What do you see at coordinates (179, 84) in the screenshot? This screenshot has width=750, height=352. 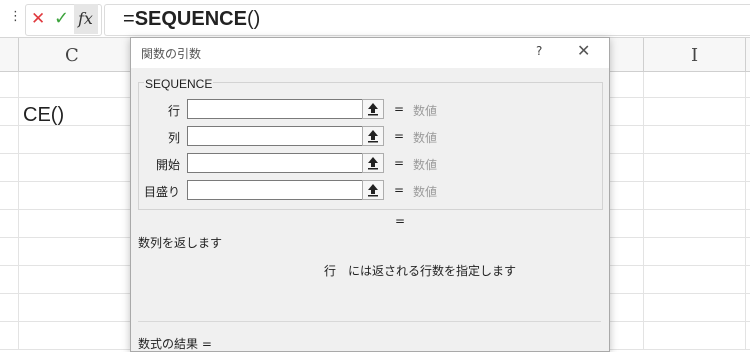 I see `function-name-label: SEQUENCE` at bounding box center [179, 84].